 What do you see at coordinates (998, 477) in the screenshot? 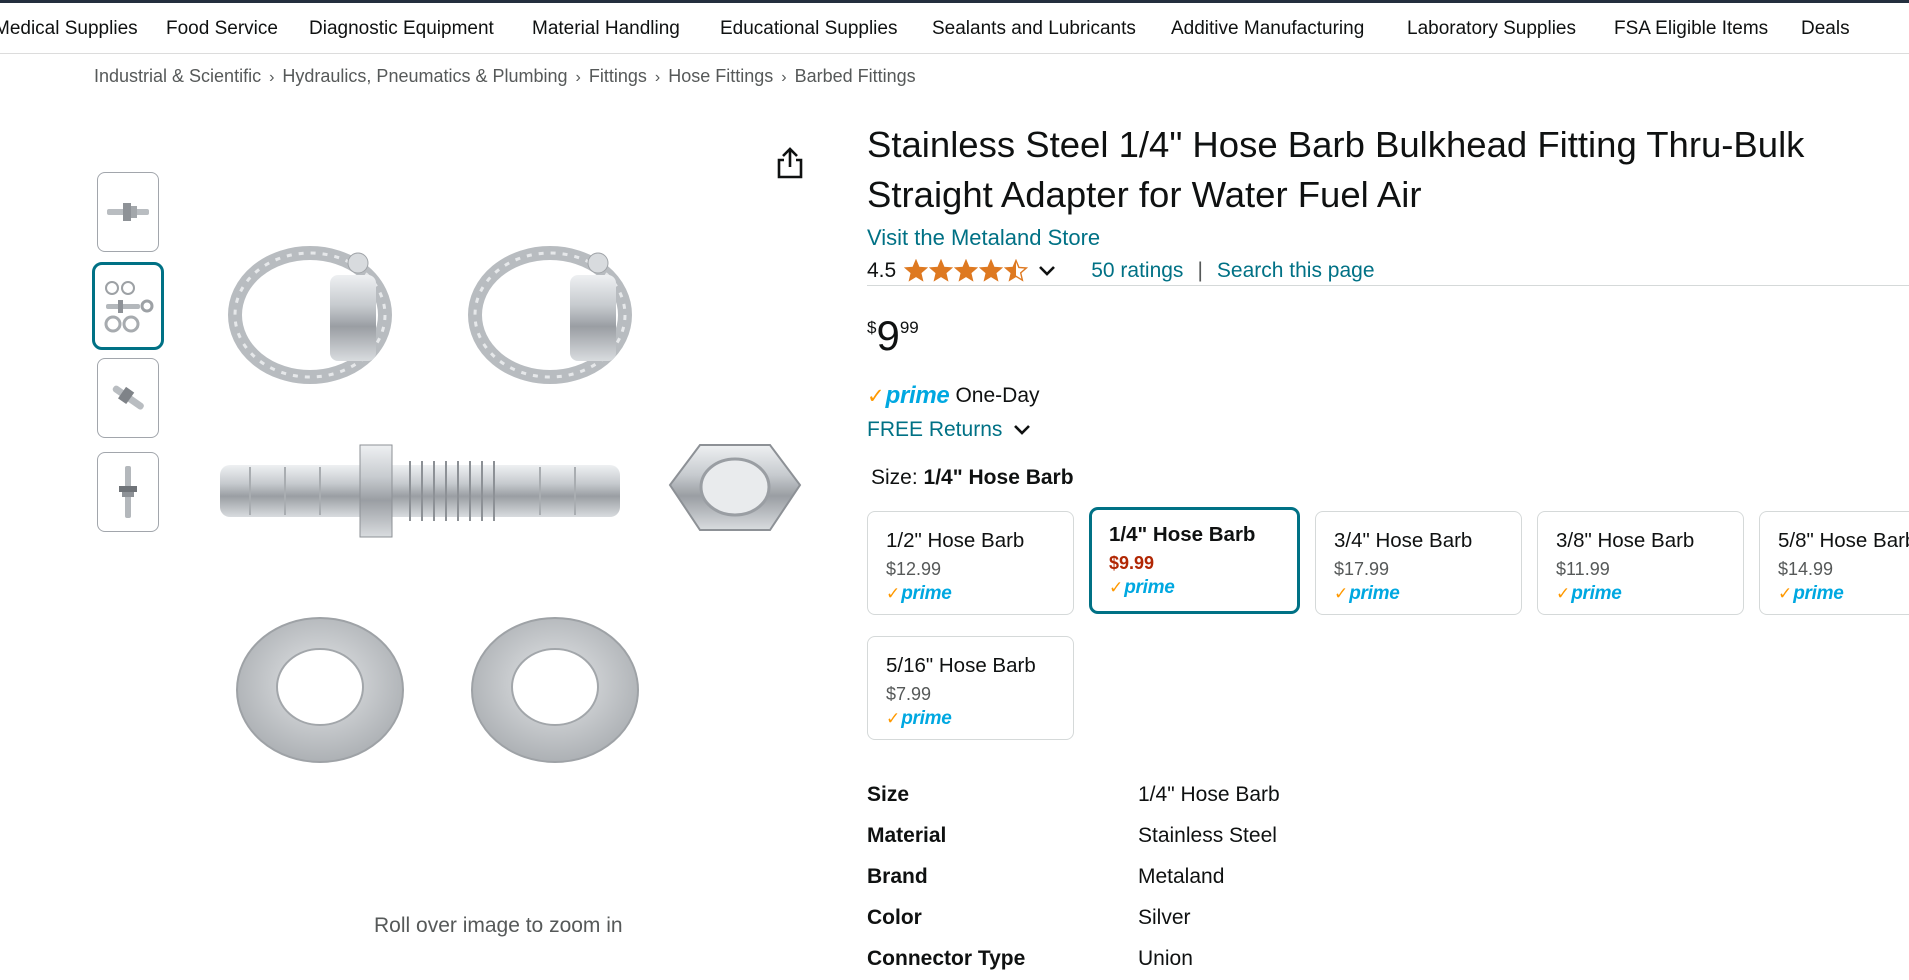
I see `size-selected-value: 1/4" Hose Barb` at bounding box center [998, 477].